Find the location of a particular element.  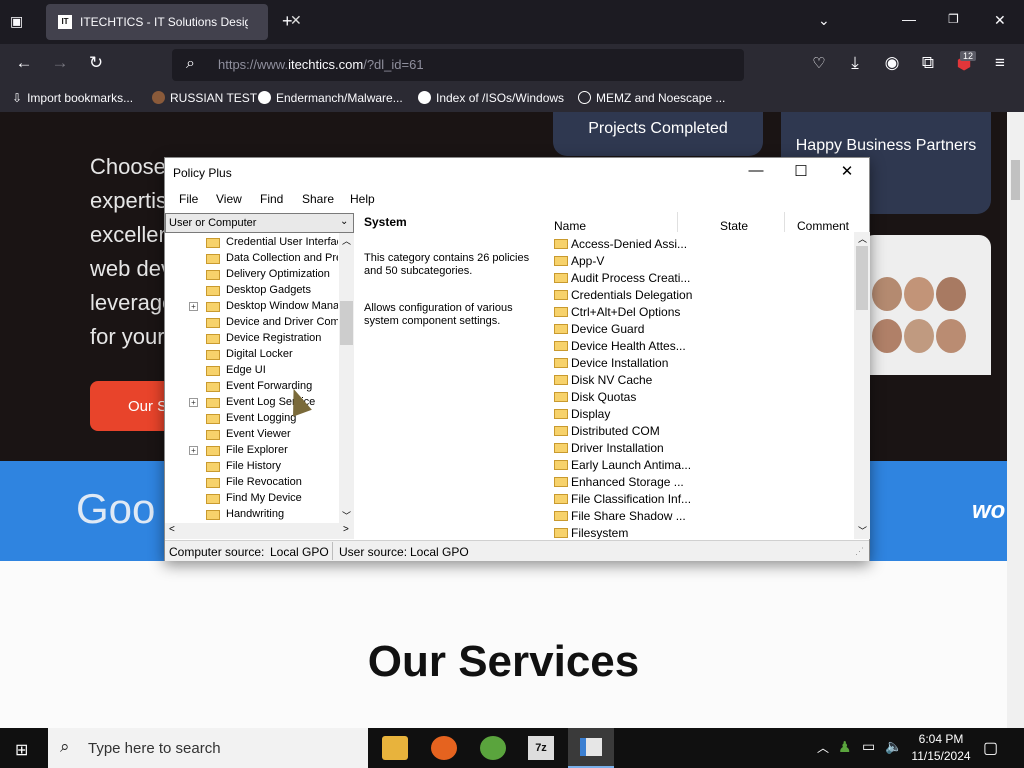

column-comment: Comment is located at coordinates (823, 226).